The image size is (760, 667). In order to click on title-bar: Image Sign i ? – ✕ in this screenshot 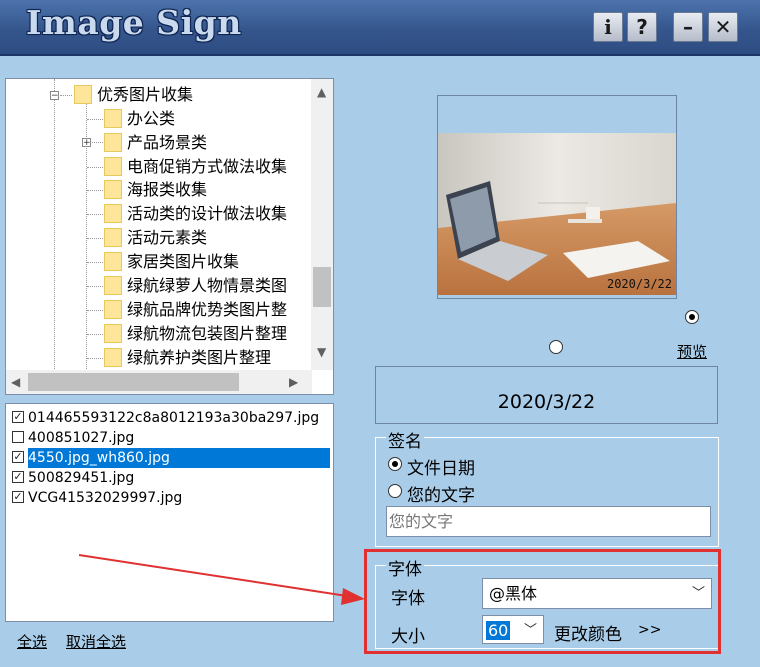, I will do `click(380, 28)`.